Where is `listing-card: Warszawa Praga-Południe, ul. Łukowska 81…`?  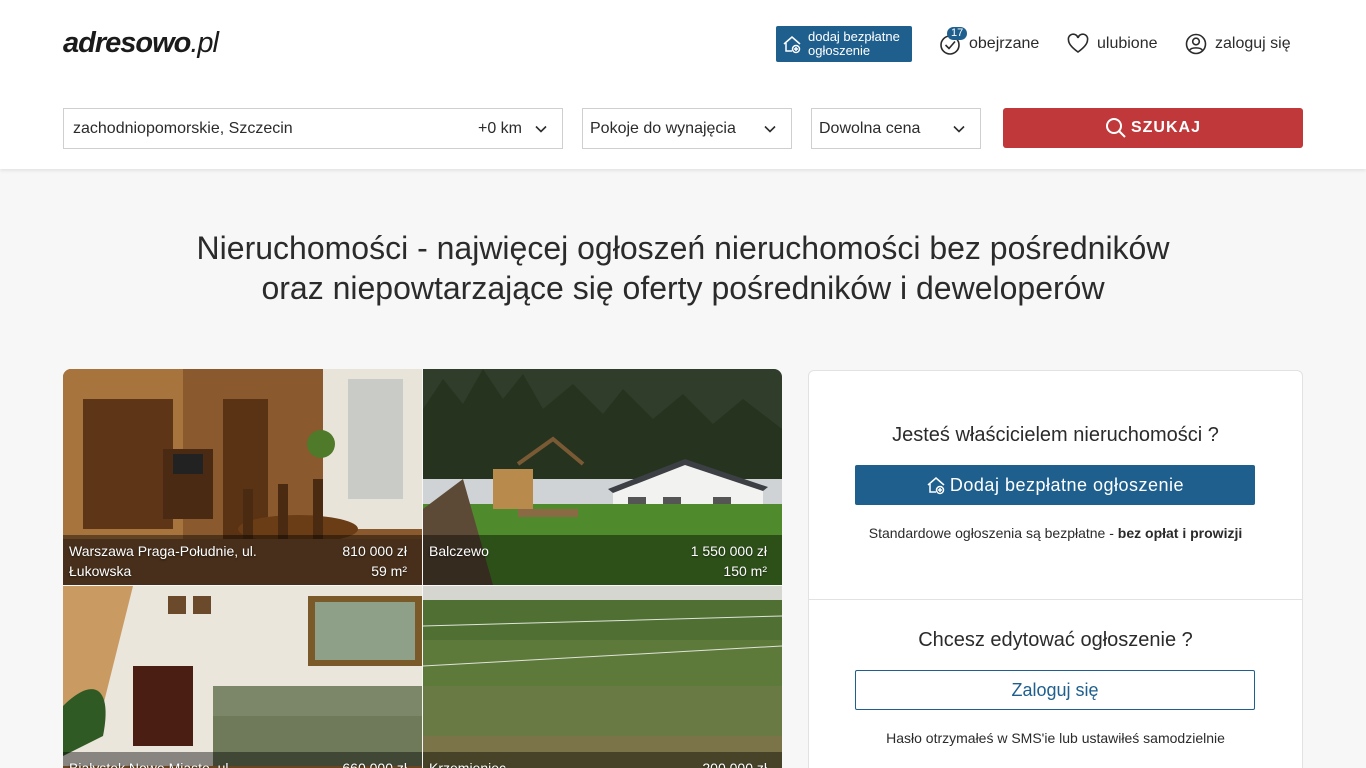
listing-card: Warszawa Praga-Południe, ul. Łukowska 81… is located at coordinates (242, 477).